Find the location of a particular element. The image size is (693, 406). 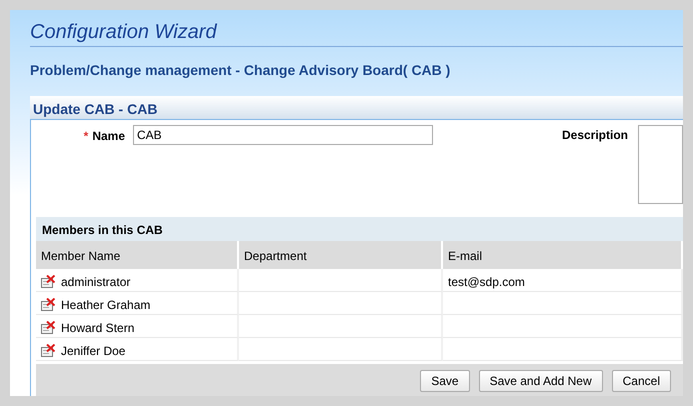

page-subtitle: Problem/Change management - Change Advisory Board( CAB ) is located at coordinates (241, 70).